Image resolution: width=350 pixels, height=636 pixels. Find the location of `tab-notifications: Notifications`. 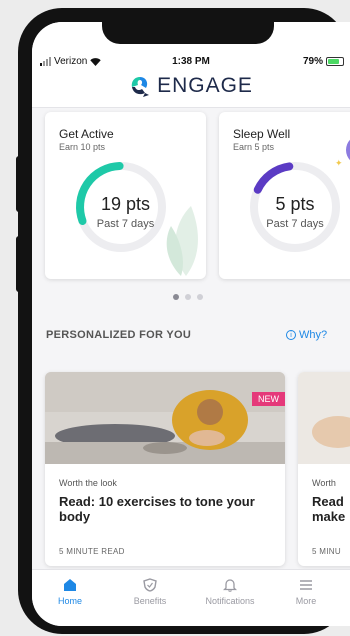

tab-notifications: Notifications is located at coordinates (230, 592).